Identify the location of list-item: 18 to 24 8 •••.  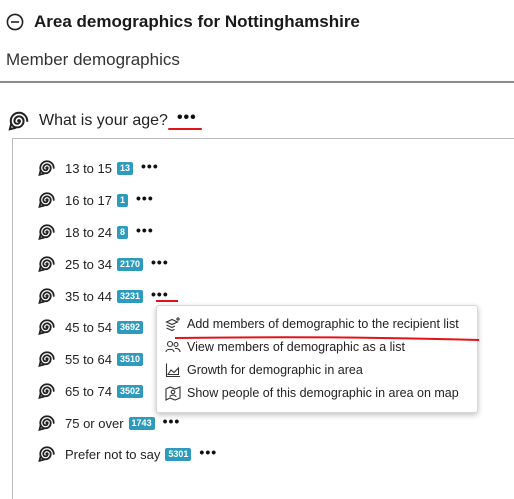
(96, 232).